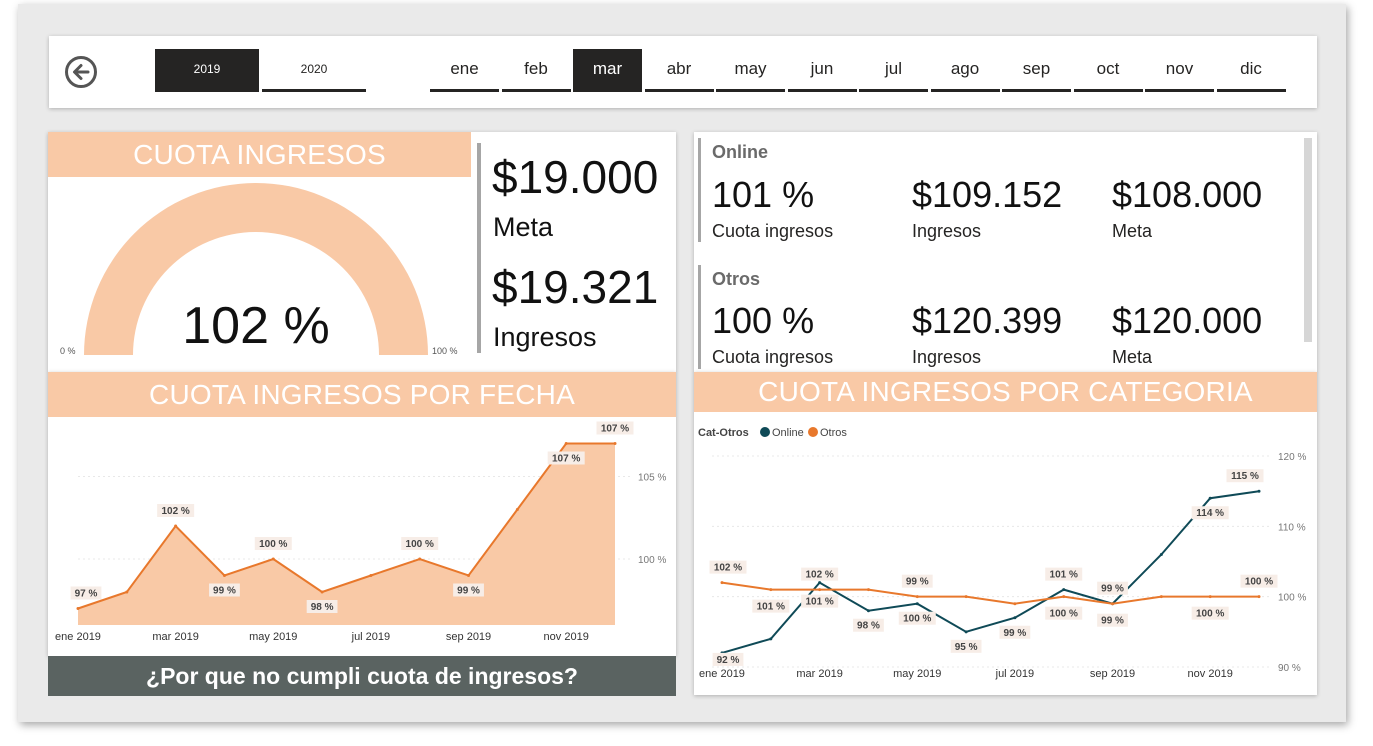 Image resolution: width=1373 pixels, height=746 pixels. What do you see at coordinates (1179, 70) in the screenshot?
I see `month-nov-button: nov` at bounding box center [1179, 70].